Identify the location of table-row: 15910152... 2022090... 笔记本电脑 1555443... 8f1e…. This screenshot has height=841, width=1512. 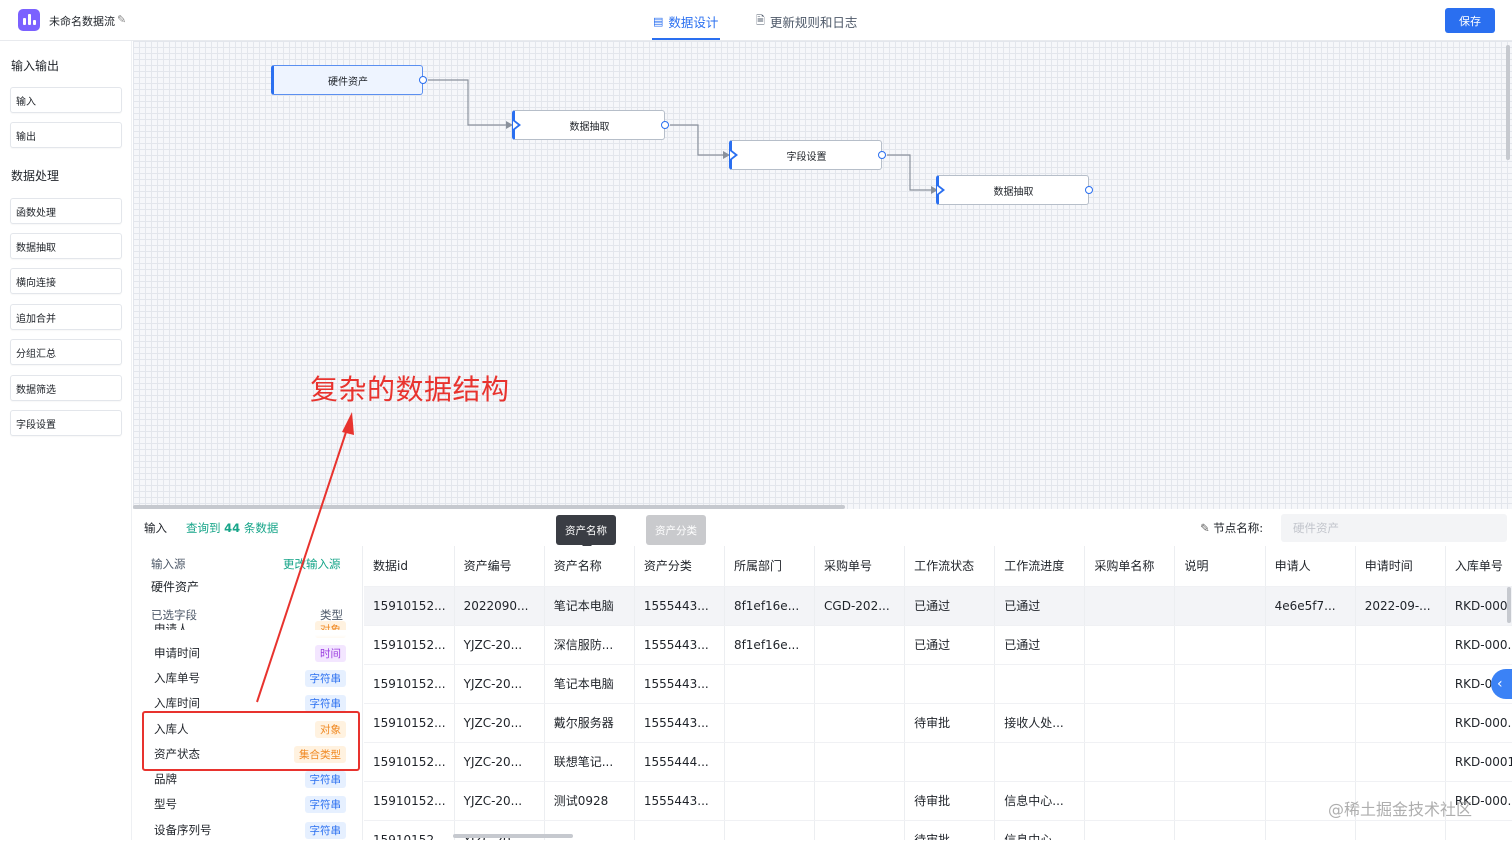
(938, 606).